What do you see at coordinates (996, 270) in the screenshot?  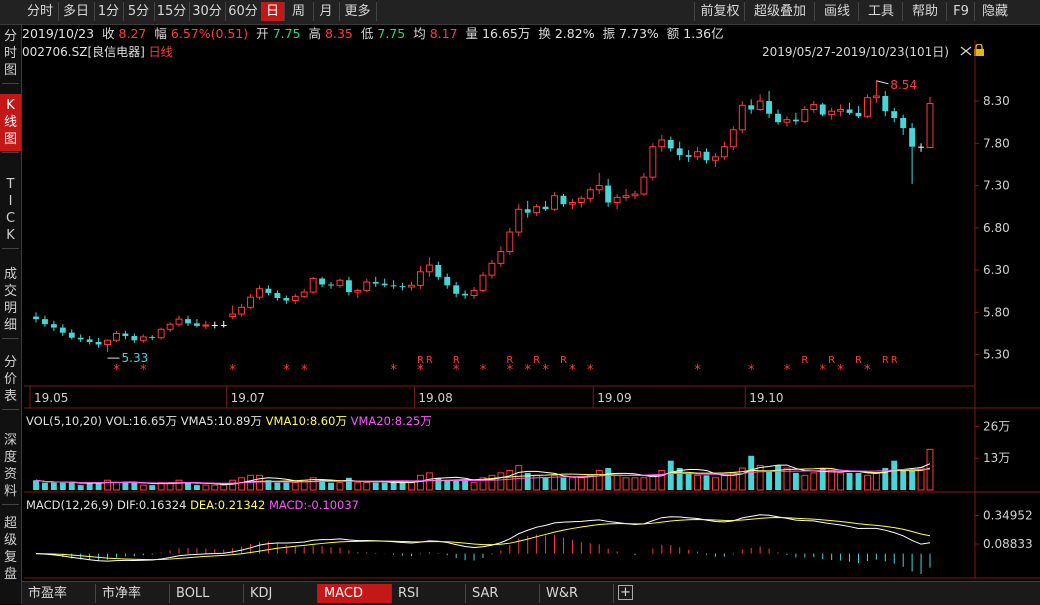 I see `price-tick-4: 6.30` at bounding box center [996, 270].